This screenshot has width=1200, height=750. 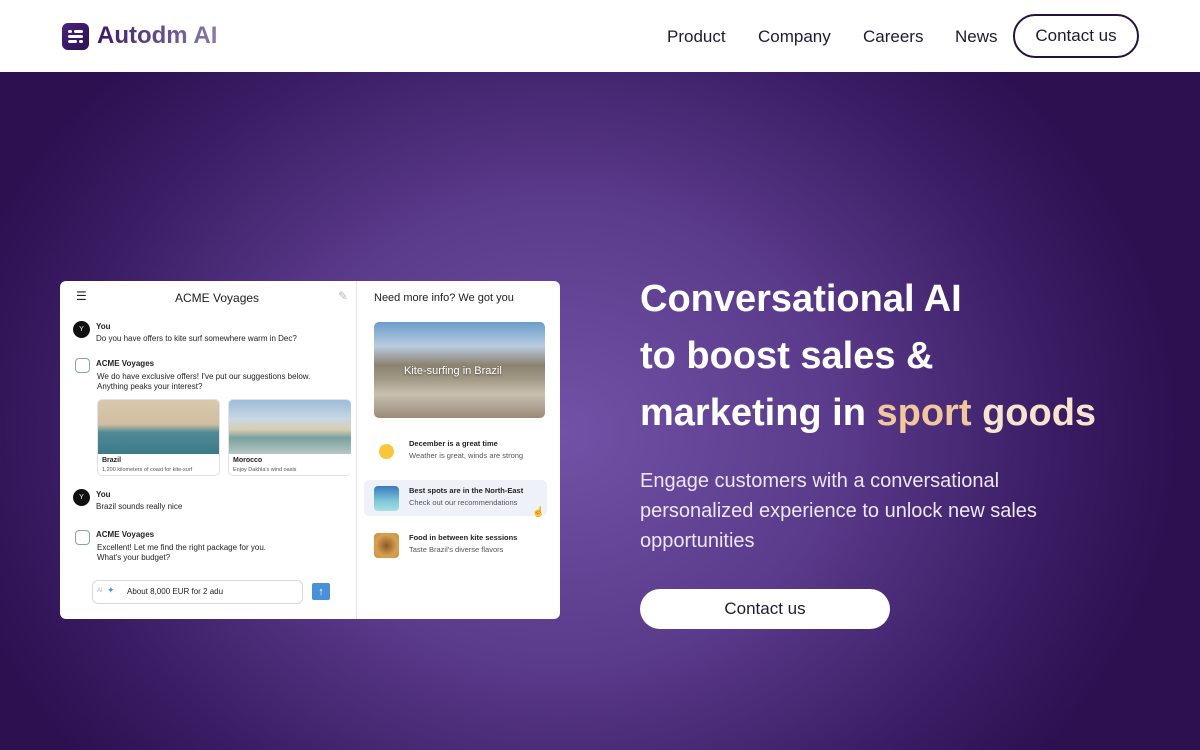 I want to click on headline-line-2: to boost sales &, so click(x=787, y=356).